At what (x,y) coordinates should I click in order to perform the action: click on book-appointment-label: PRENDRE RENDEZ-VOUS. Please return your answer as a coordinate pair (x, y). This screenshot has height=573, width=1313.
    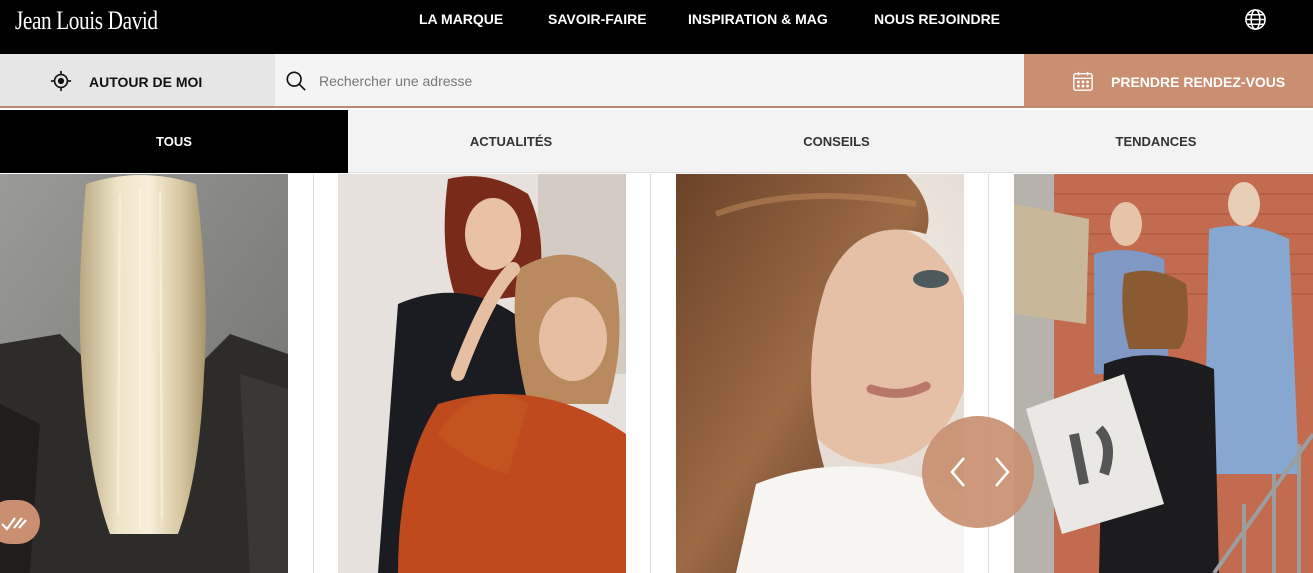
    Looking at the image, I should click on (1198, 82).